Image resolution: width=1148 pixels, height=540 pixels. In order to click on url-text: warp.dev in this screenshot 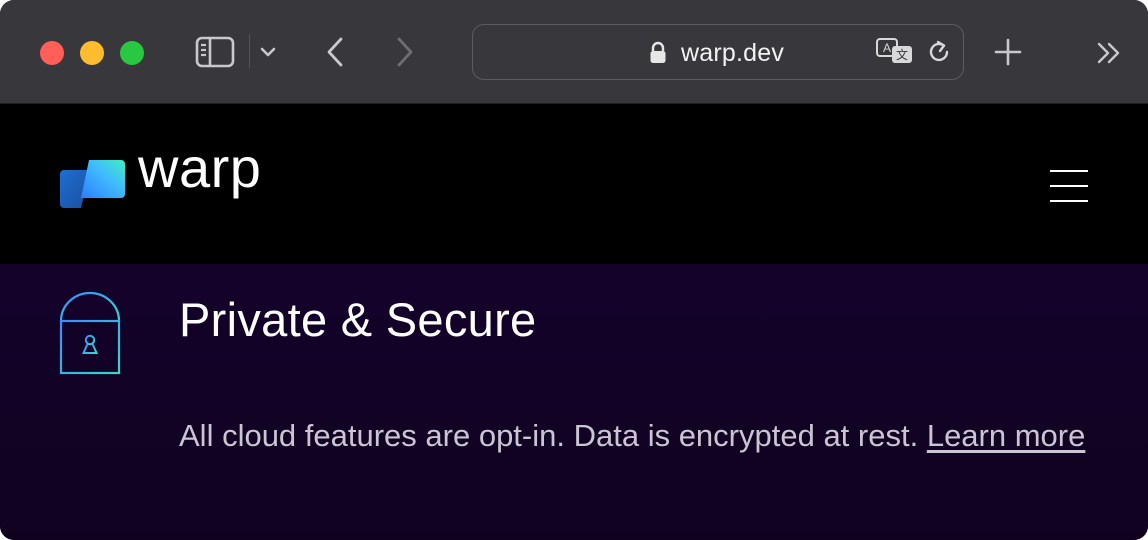, I will do `click(732, 53)`.